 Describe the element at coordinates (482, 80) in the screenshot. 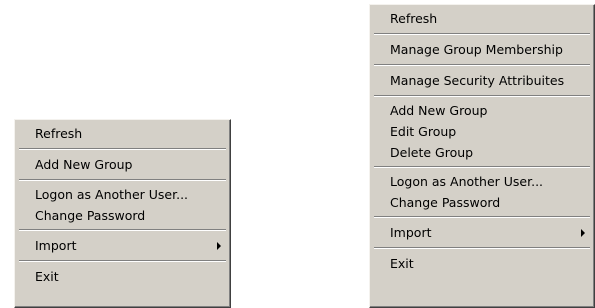

I see `menu-item-manage-security-attributes: Manage Security Attribuites` at that location.